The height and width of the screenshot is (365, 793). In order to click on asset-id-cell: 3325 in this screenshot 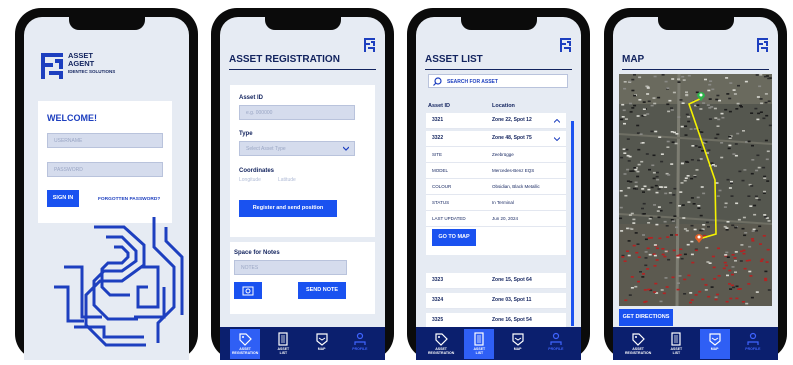, I will do `click(438, 320)`.